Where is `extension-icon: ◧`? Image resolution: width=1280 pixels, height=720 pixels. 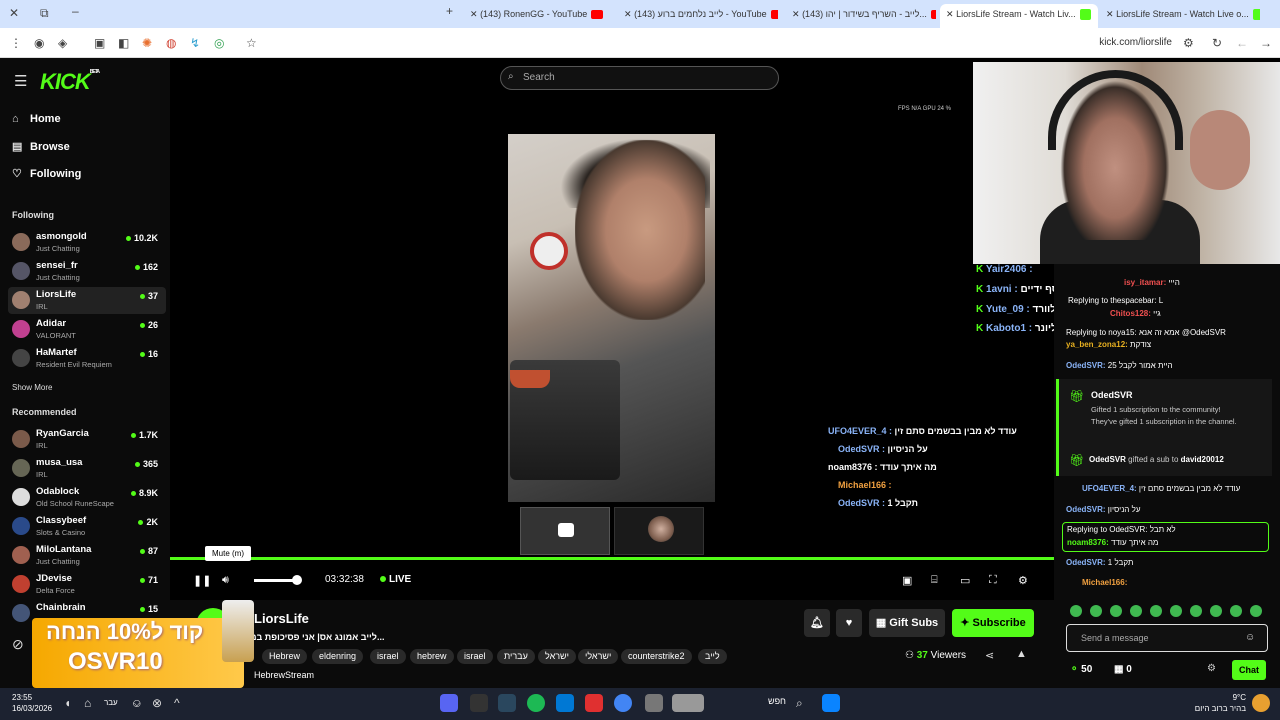
extension-icon: ◧ is located at coordinates (123, 43).